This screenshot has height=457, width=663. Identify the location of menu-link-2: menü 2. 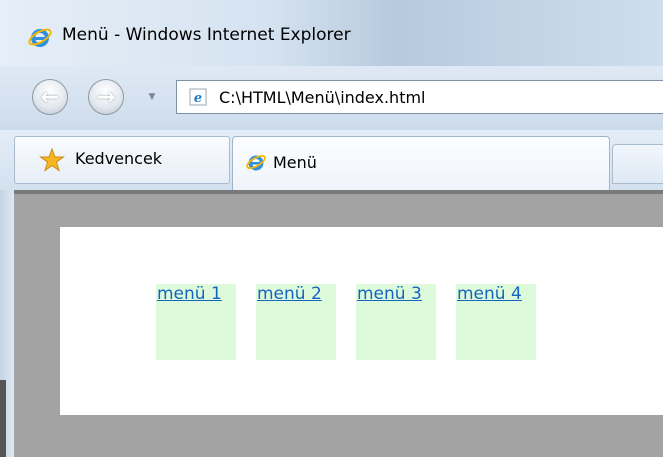
(289, 294).